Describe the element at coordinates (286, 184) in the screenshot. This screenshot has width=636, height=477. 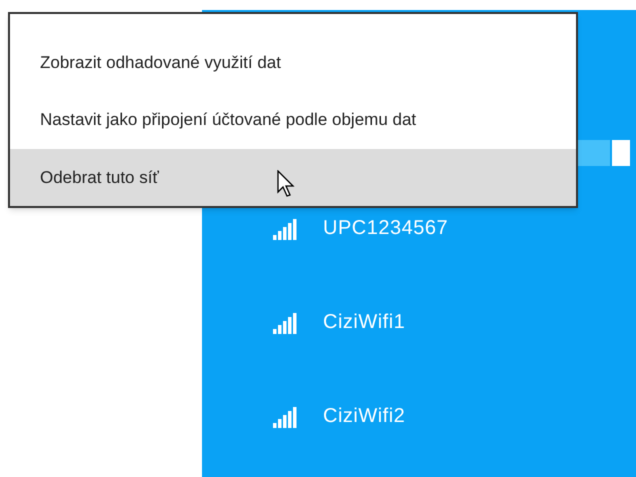
I see `cursor-icon` at that location.